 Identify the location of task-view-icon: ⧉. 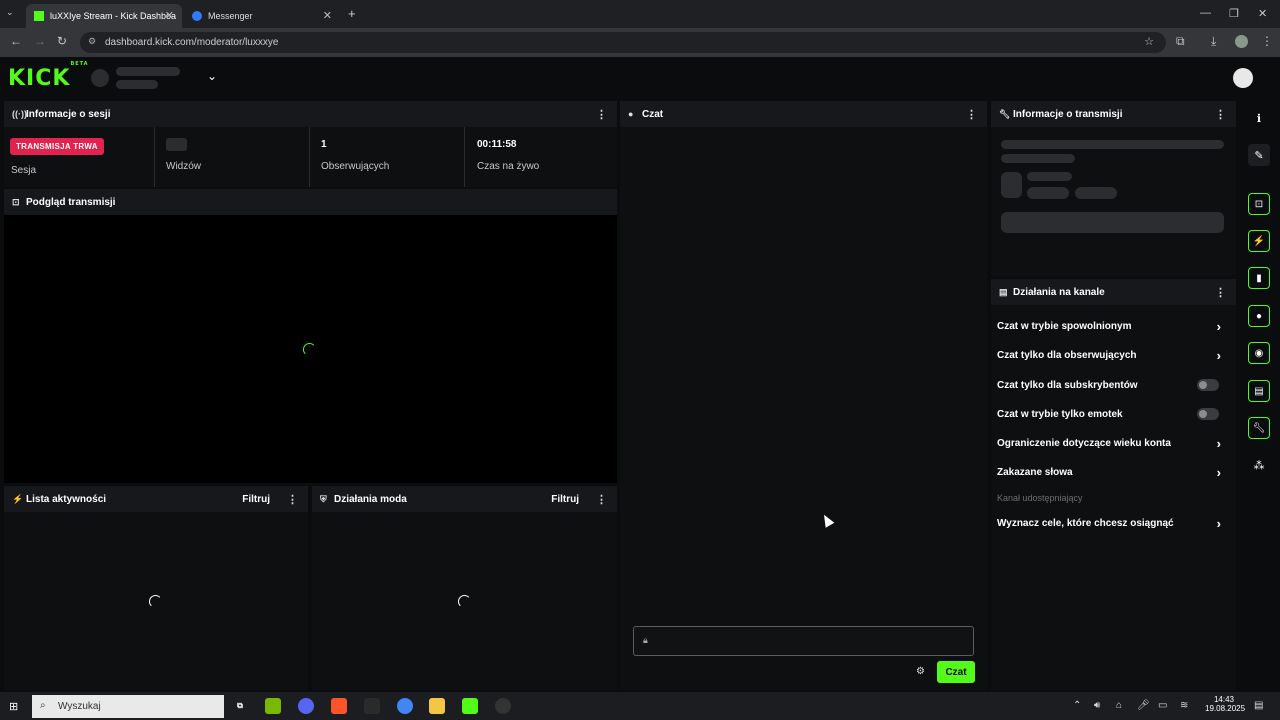
(240, 706).